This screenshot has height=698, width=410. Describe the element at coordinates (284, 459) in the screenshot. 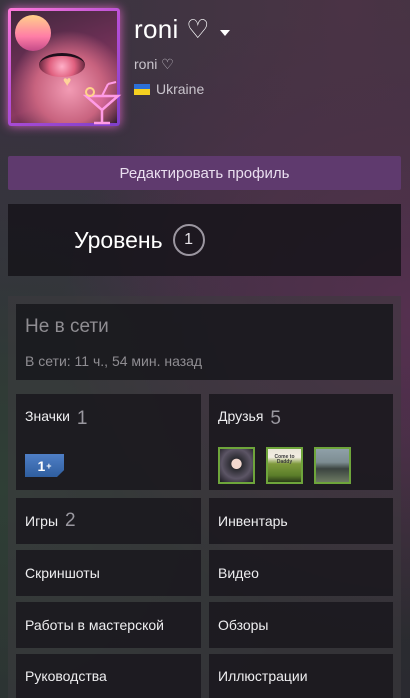

I see `friend-avatar-caption: Come to Daddy` at that location.